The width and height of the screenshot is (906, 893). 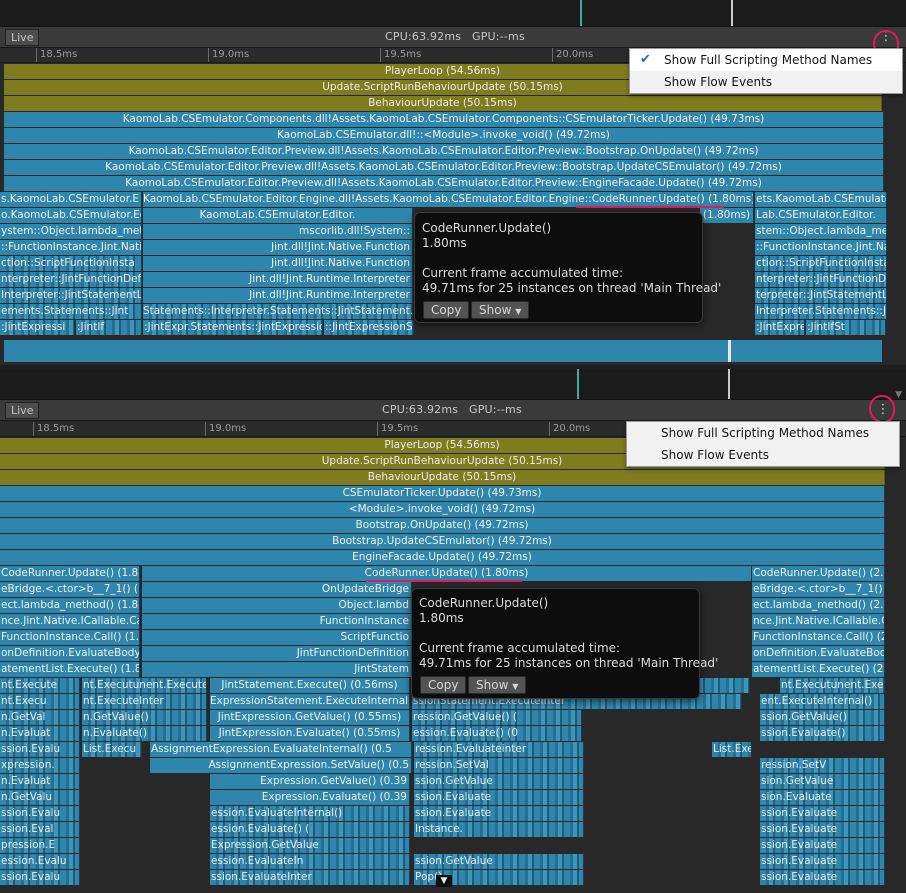 I want to click on sample-bar: sion.Evaluate, so click(x=822, y=797).